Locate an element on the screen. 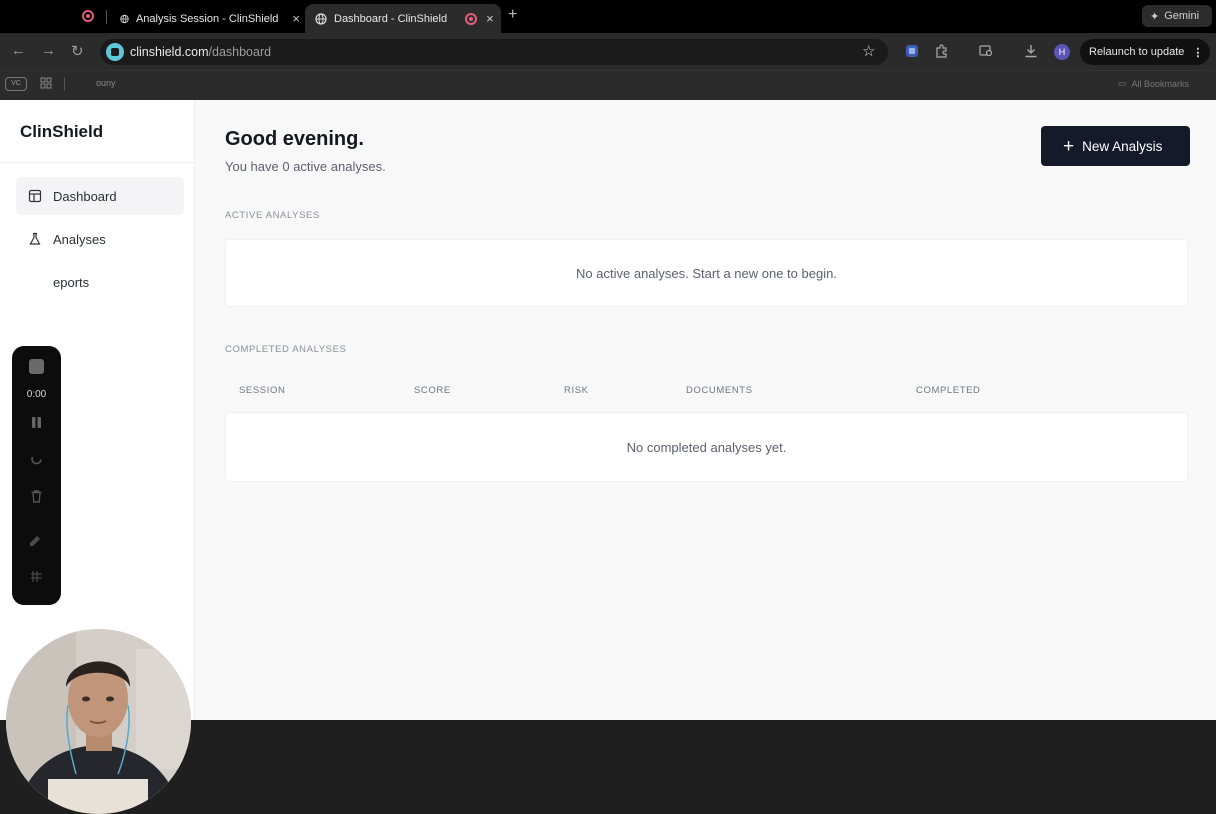 This screenshot has height=814, width=1216. url-text: clinshield.com/dashboard is located at coordinates (200, 52).